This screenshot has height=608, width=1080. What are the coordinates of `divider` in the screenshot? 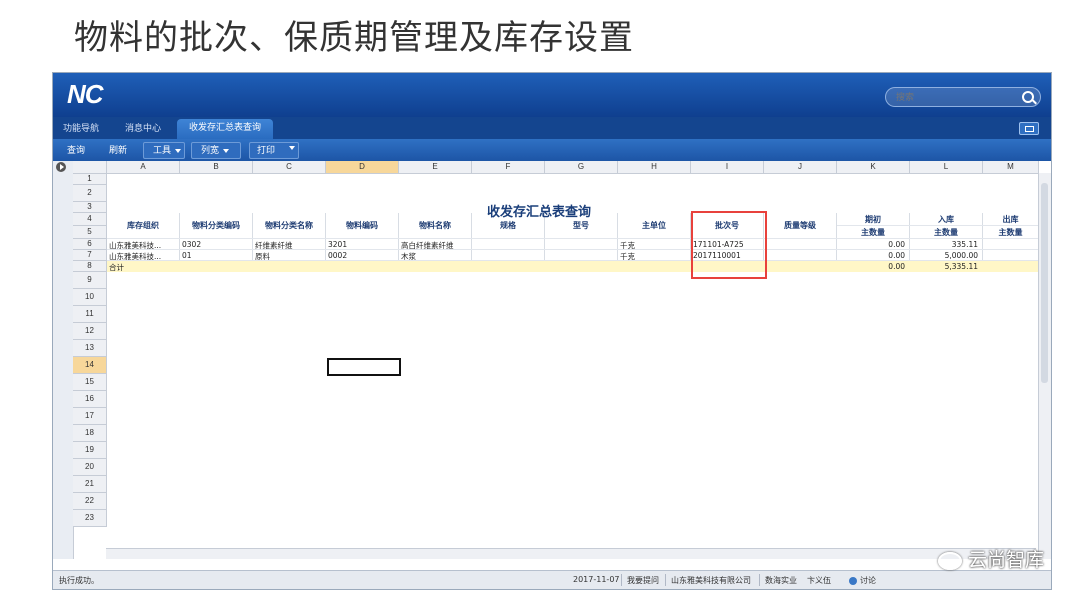 It's located at (665, 580).